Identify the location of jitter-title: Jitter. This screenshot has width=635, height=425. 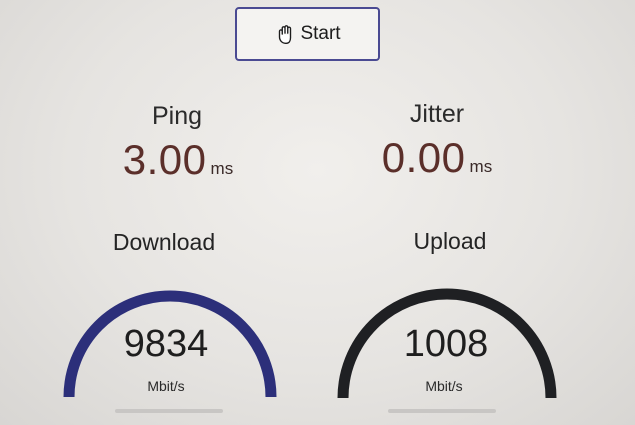
(437, 114).